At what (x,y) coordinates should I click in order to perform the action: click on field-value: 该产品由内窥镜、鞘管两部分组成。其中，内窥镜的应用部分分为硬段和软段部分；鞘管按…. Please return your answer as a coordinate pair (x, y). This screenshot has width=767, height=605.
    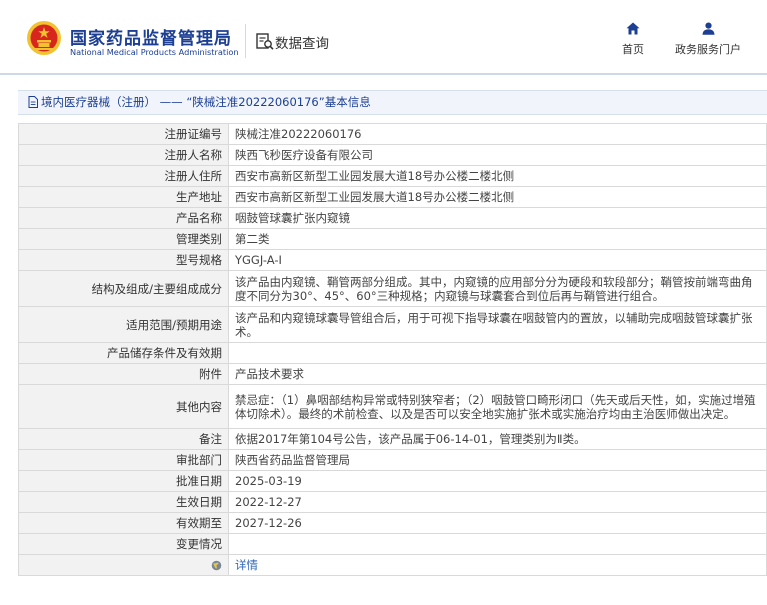
    Looking at the image, I should click on (497, 288).